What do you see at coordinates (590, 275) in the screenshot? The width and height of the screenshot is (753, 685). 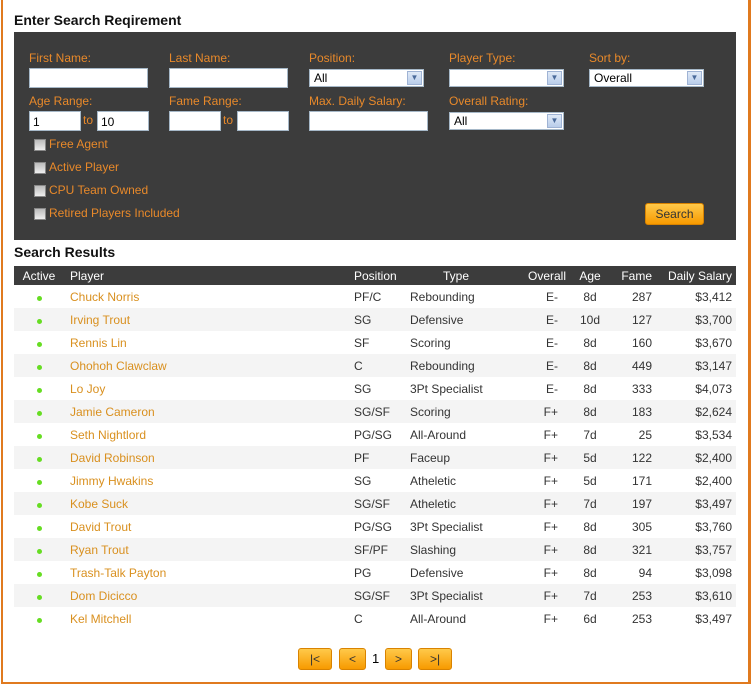 I see `col-age: Age` at bounding box center [590, 275].